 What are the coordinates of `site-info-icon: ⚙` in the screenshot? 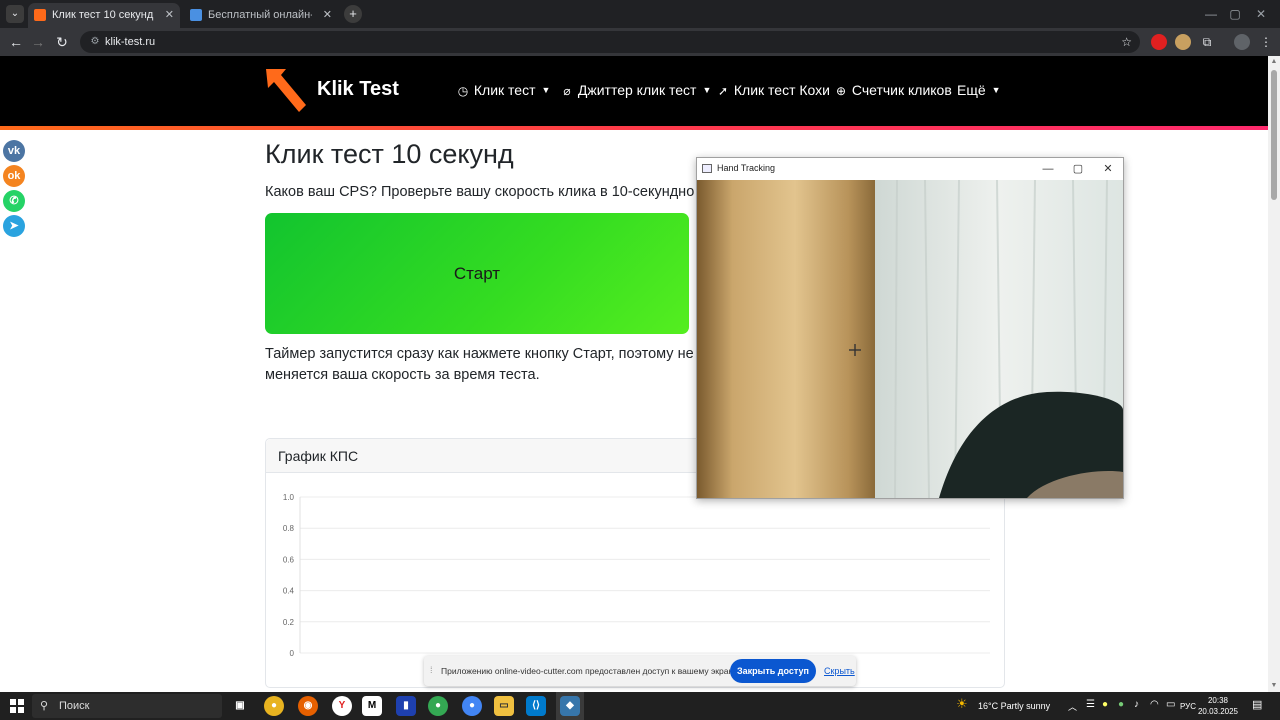 It's located at (95, 42).